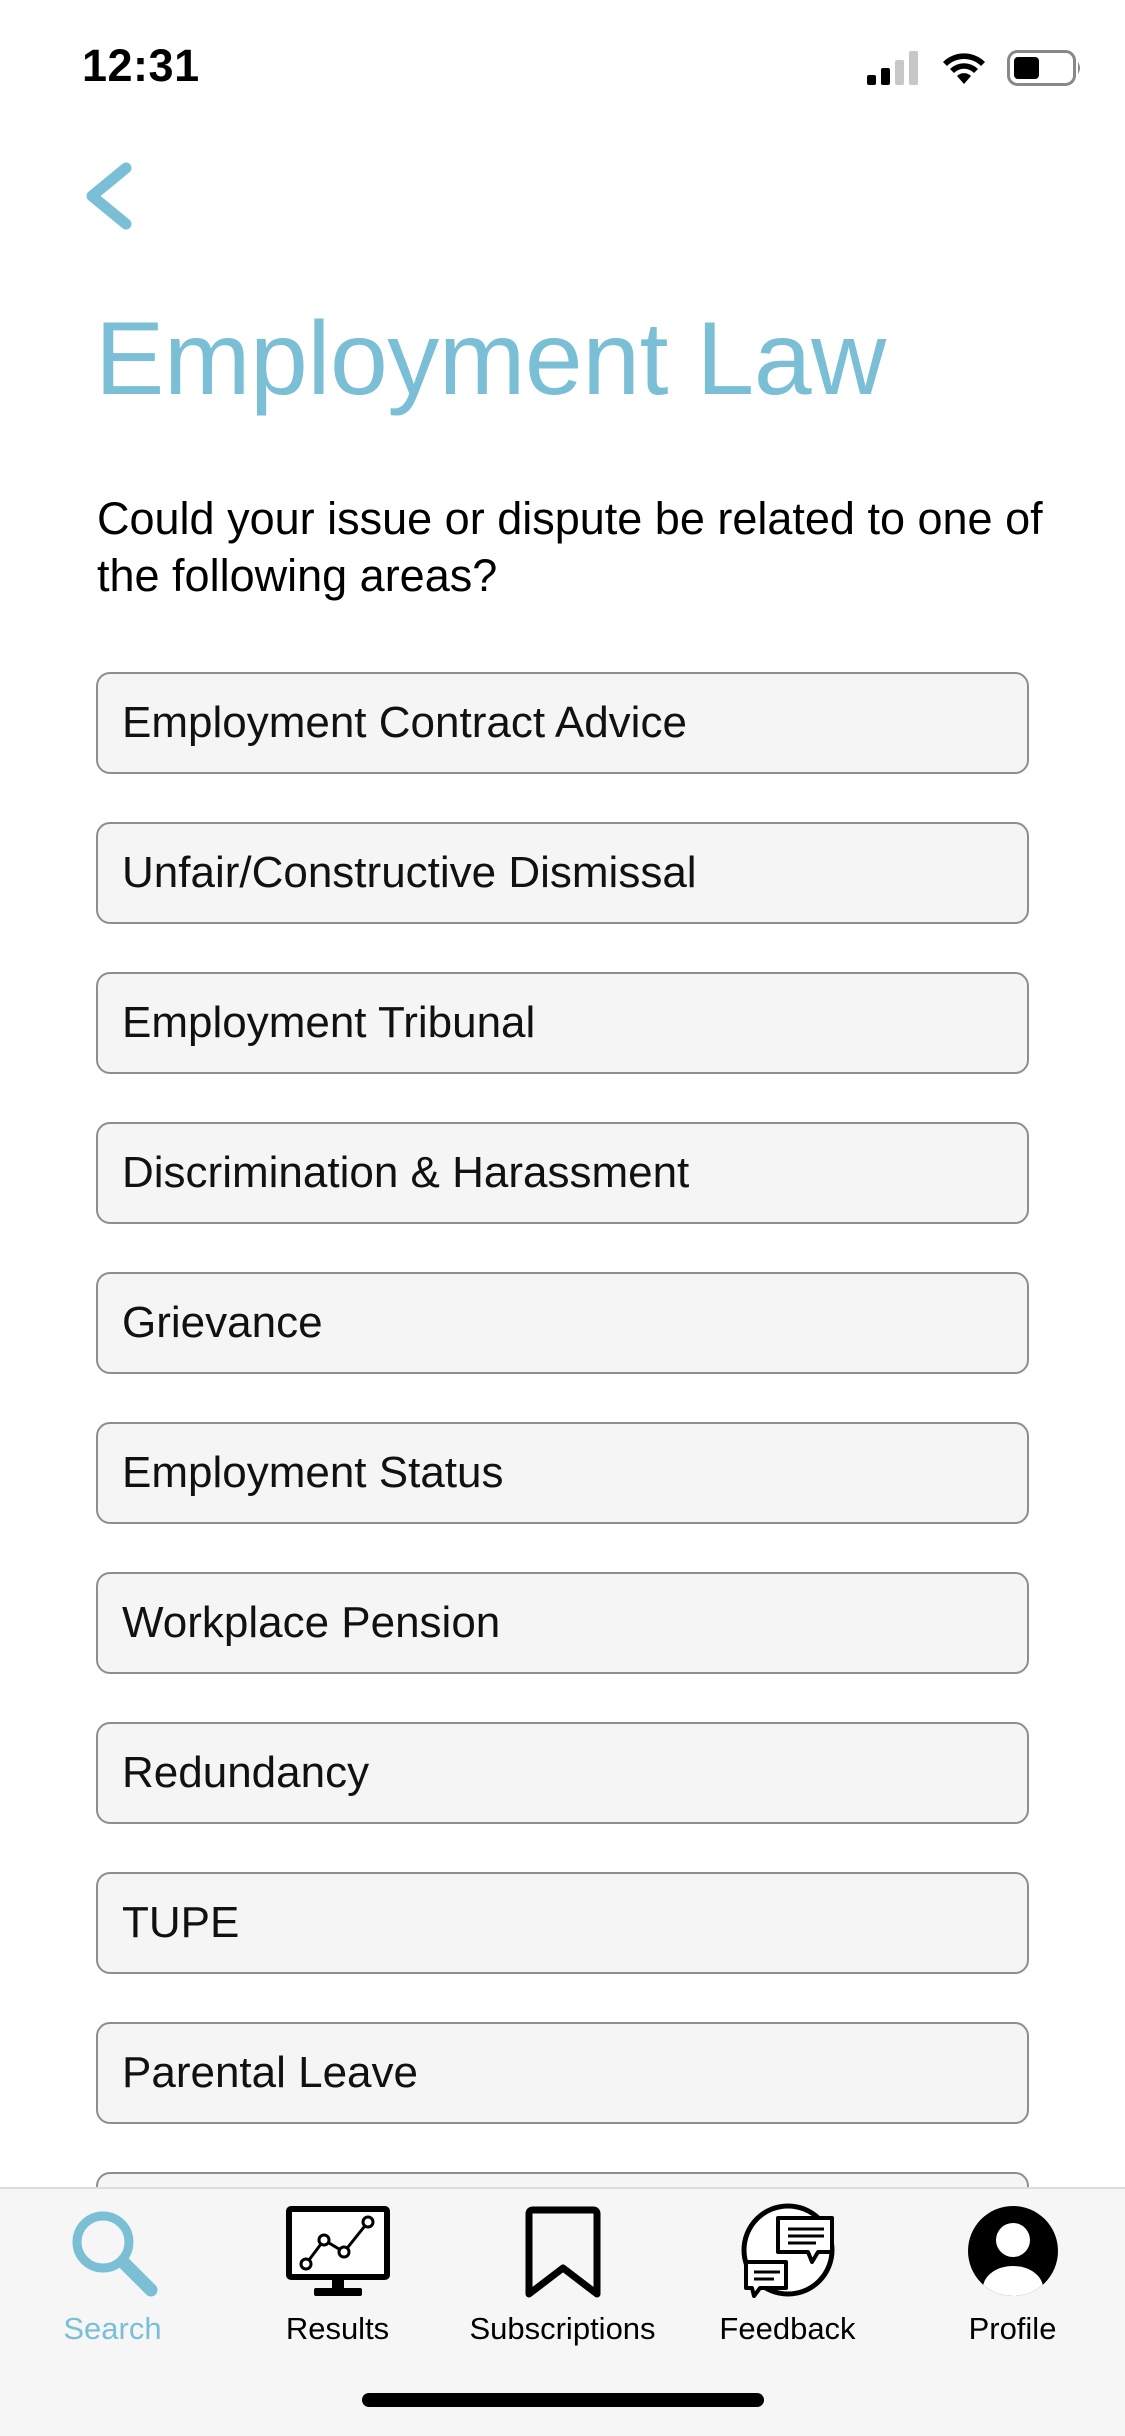  What do you see at coordinates (110, 196) in the screenshot?
I see `back-button` at bounding box center [110, 196].